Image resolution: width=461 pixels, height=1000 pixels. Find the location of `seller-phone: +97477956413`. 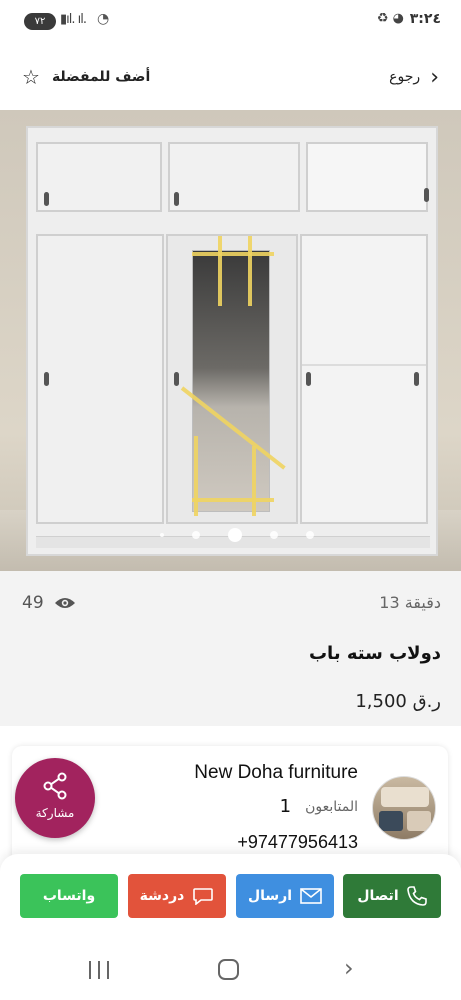

seller-phone: +97477956413 is located at coordinates (297, 842).